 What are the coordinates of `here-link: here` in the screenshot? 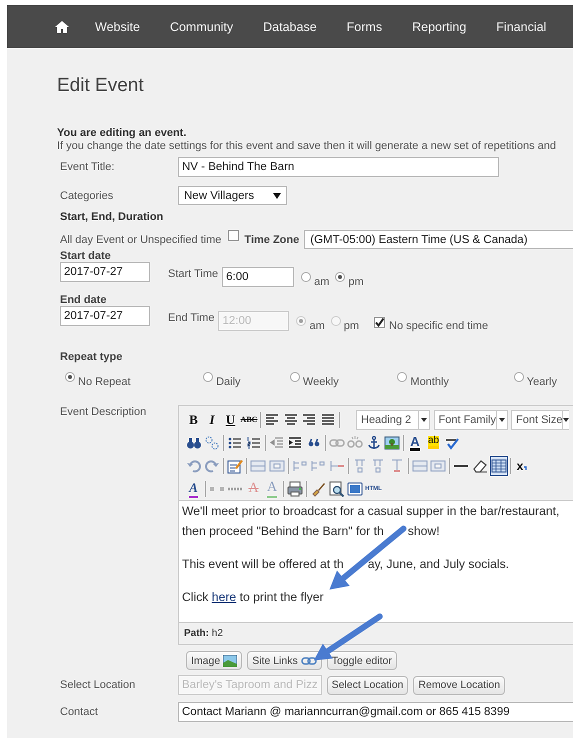 It's located at (224, 597).